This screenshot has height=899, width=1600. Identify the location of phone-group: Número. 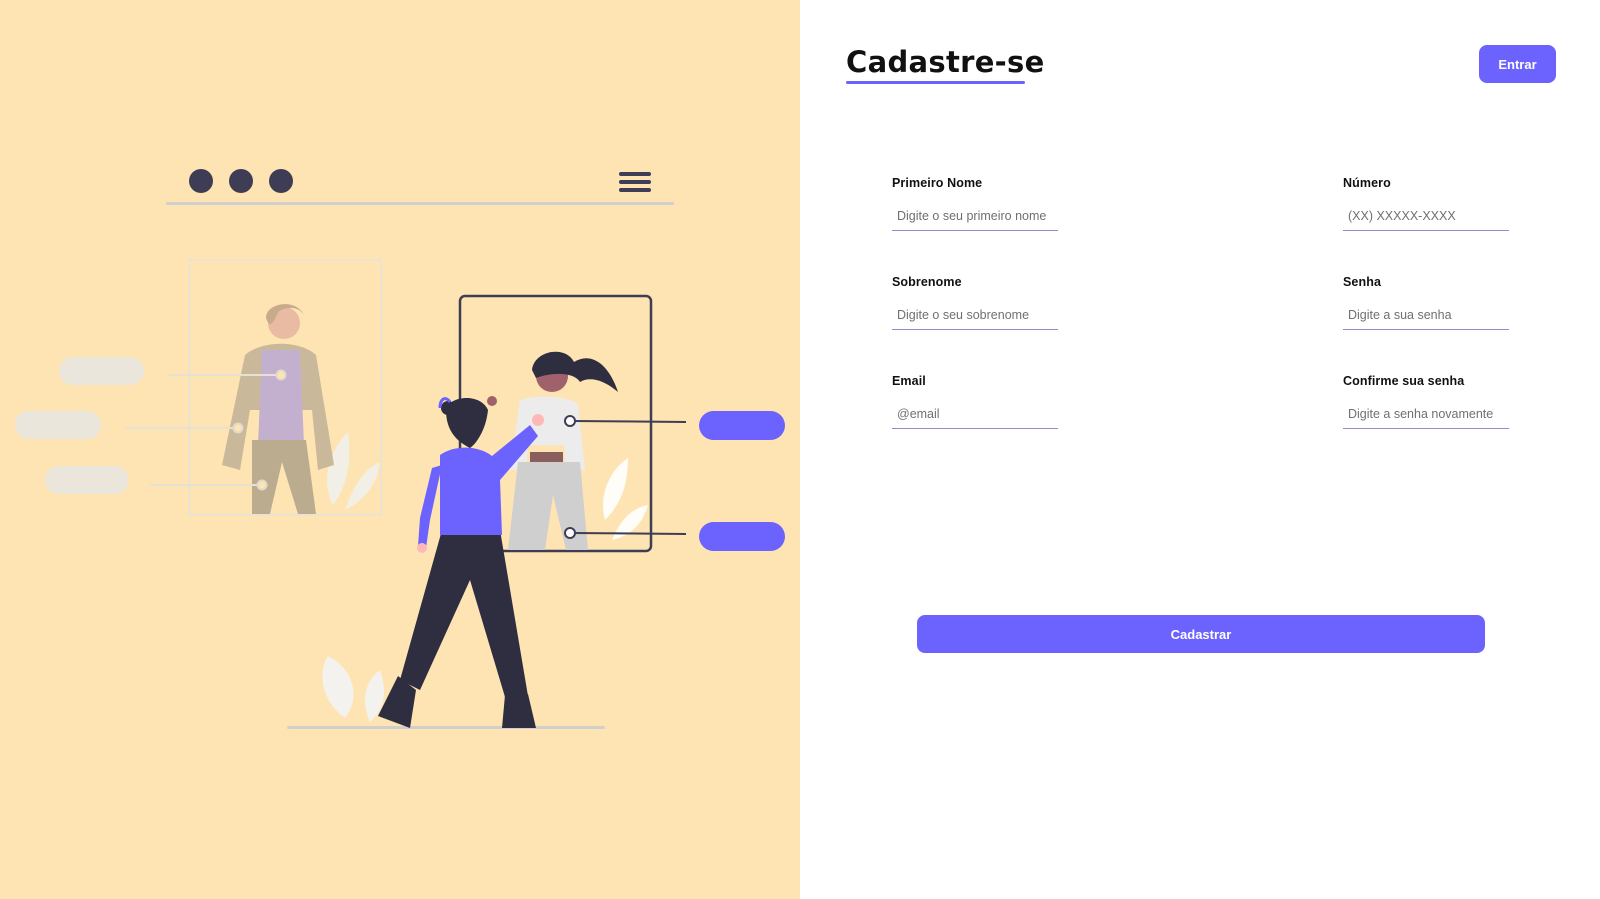
(1426, 203).